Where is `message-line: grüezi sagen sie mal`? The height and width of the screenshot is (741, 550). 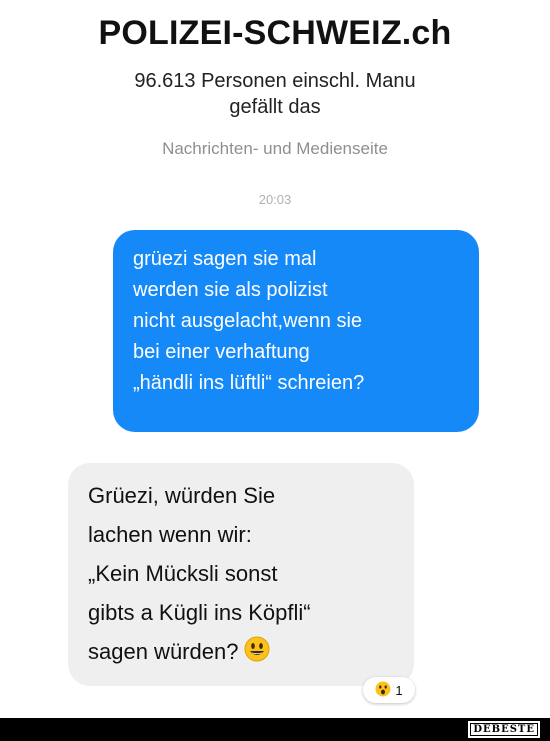 message-line: grüezi sagen sie mal is located at coordinates (225, 259).